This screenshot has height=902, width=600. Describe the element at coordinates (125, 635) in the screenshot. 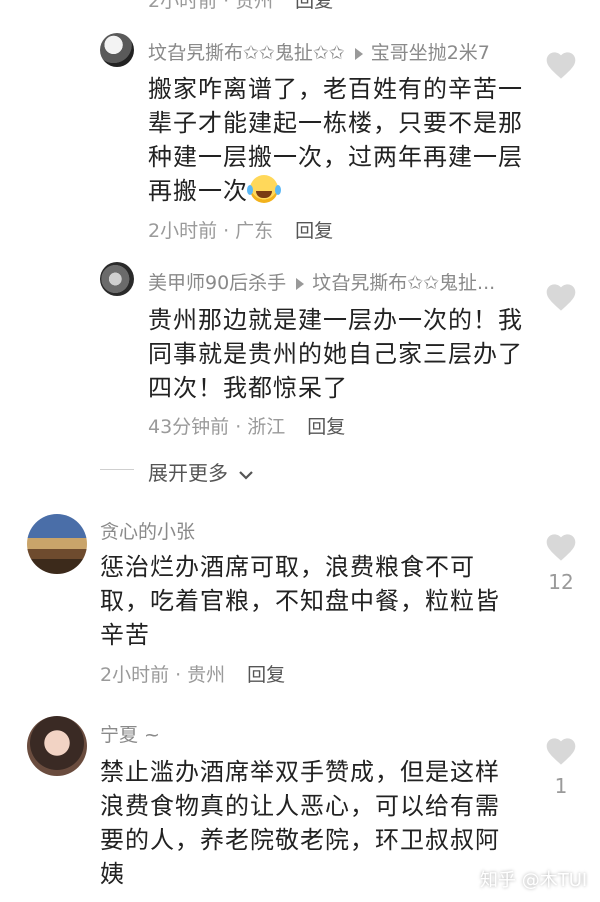

I see `comment-line: 辛苦` at that location.